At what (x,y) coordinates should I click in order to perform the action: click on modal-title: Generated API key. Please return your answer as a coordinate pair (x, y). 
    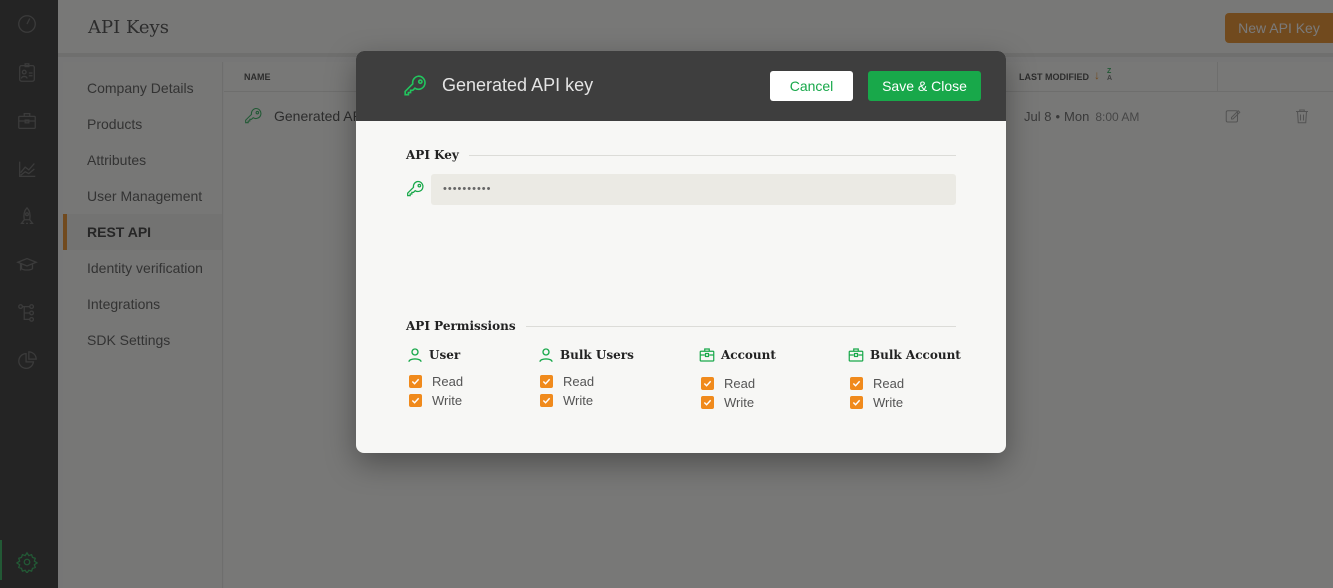
    Looking at the image, I should click on (518, 85).